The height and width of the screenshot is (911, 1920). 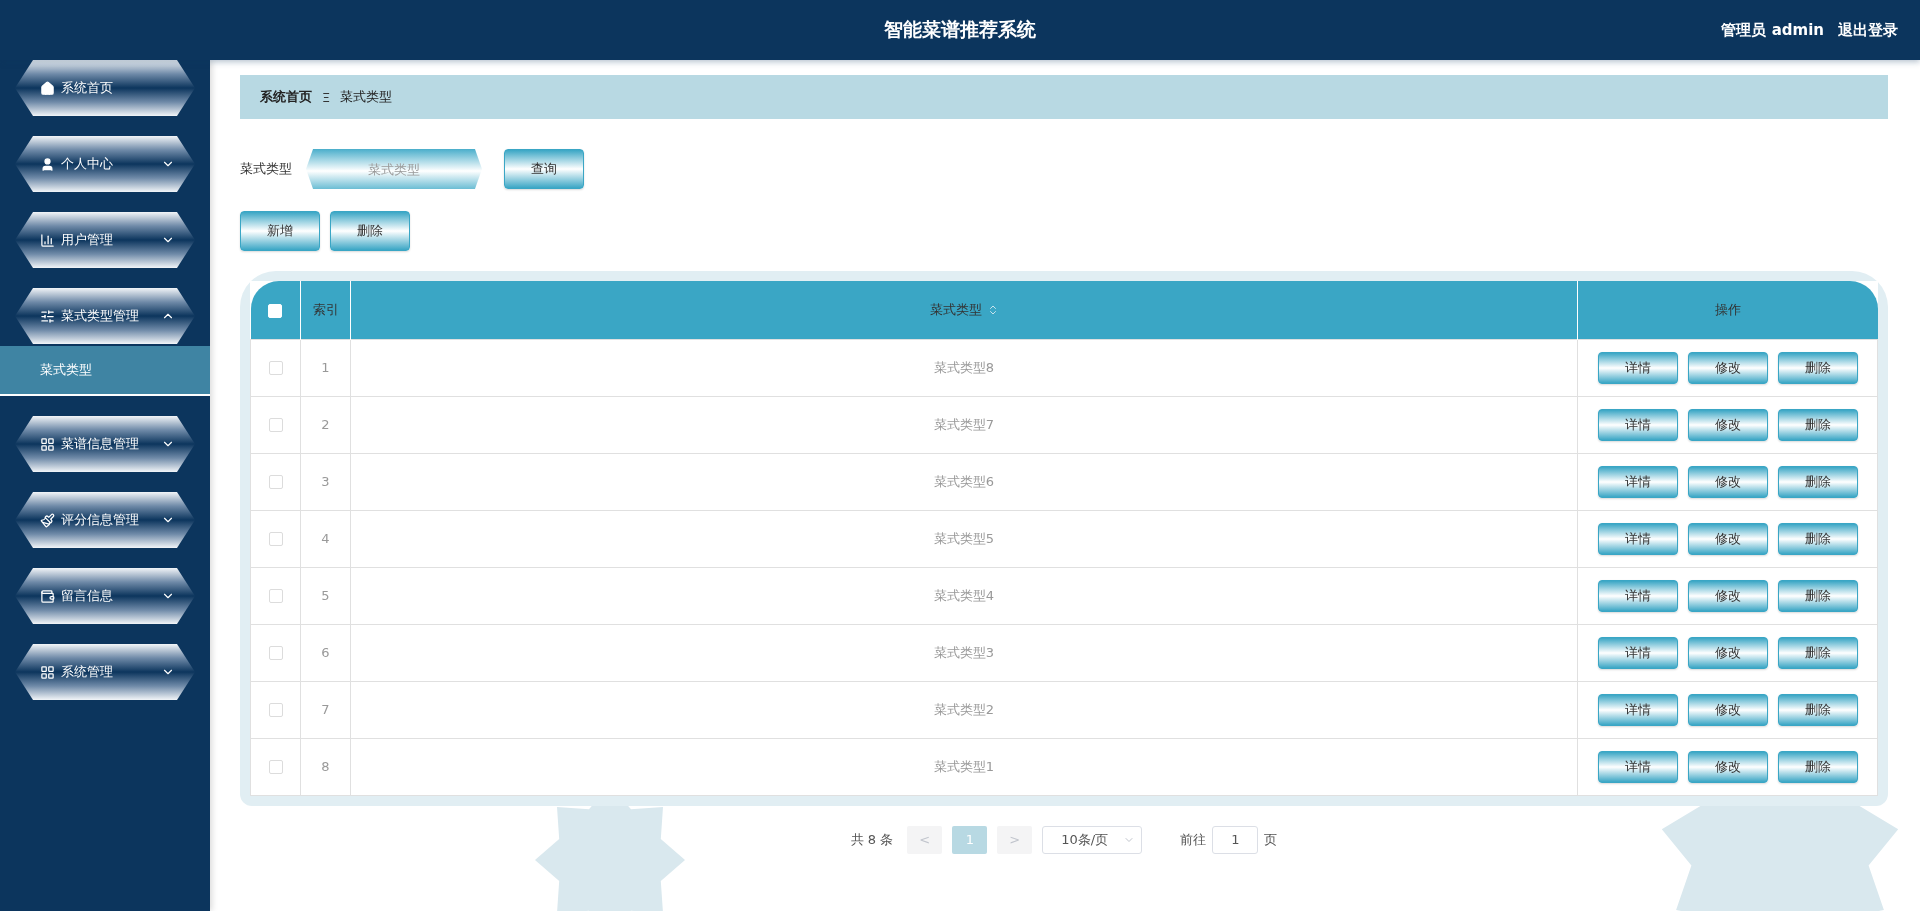 What do you see at coordinates (47, 316) in the screenshot?
I see `sliders-icon` at bounding box center [47, 316].